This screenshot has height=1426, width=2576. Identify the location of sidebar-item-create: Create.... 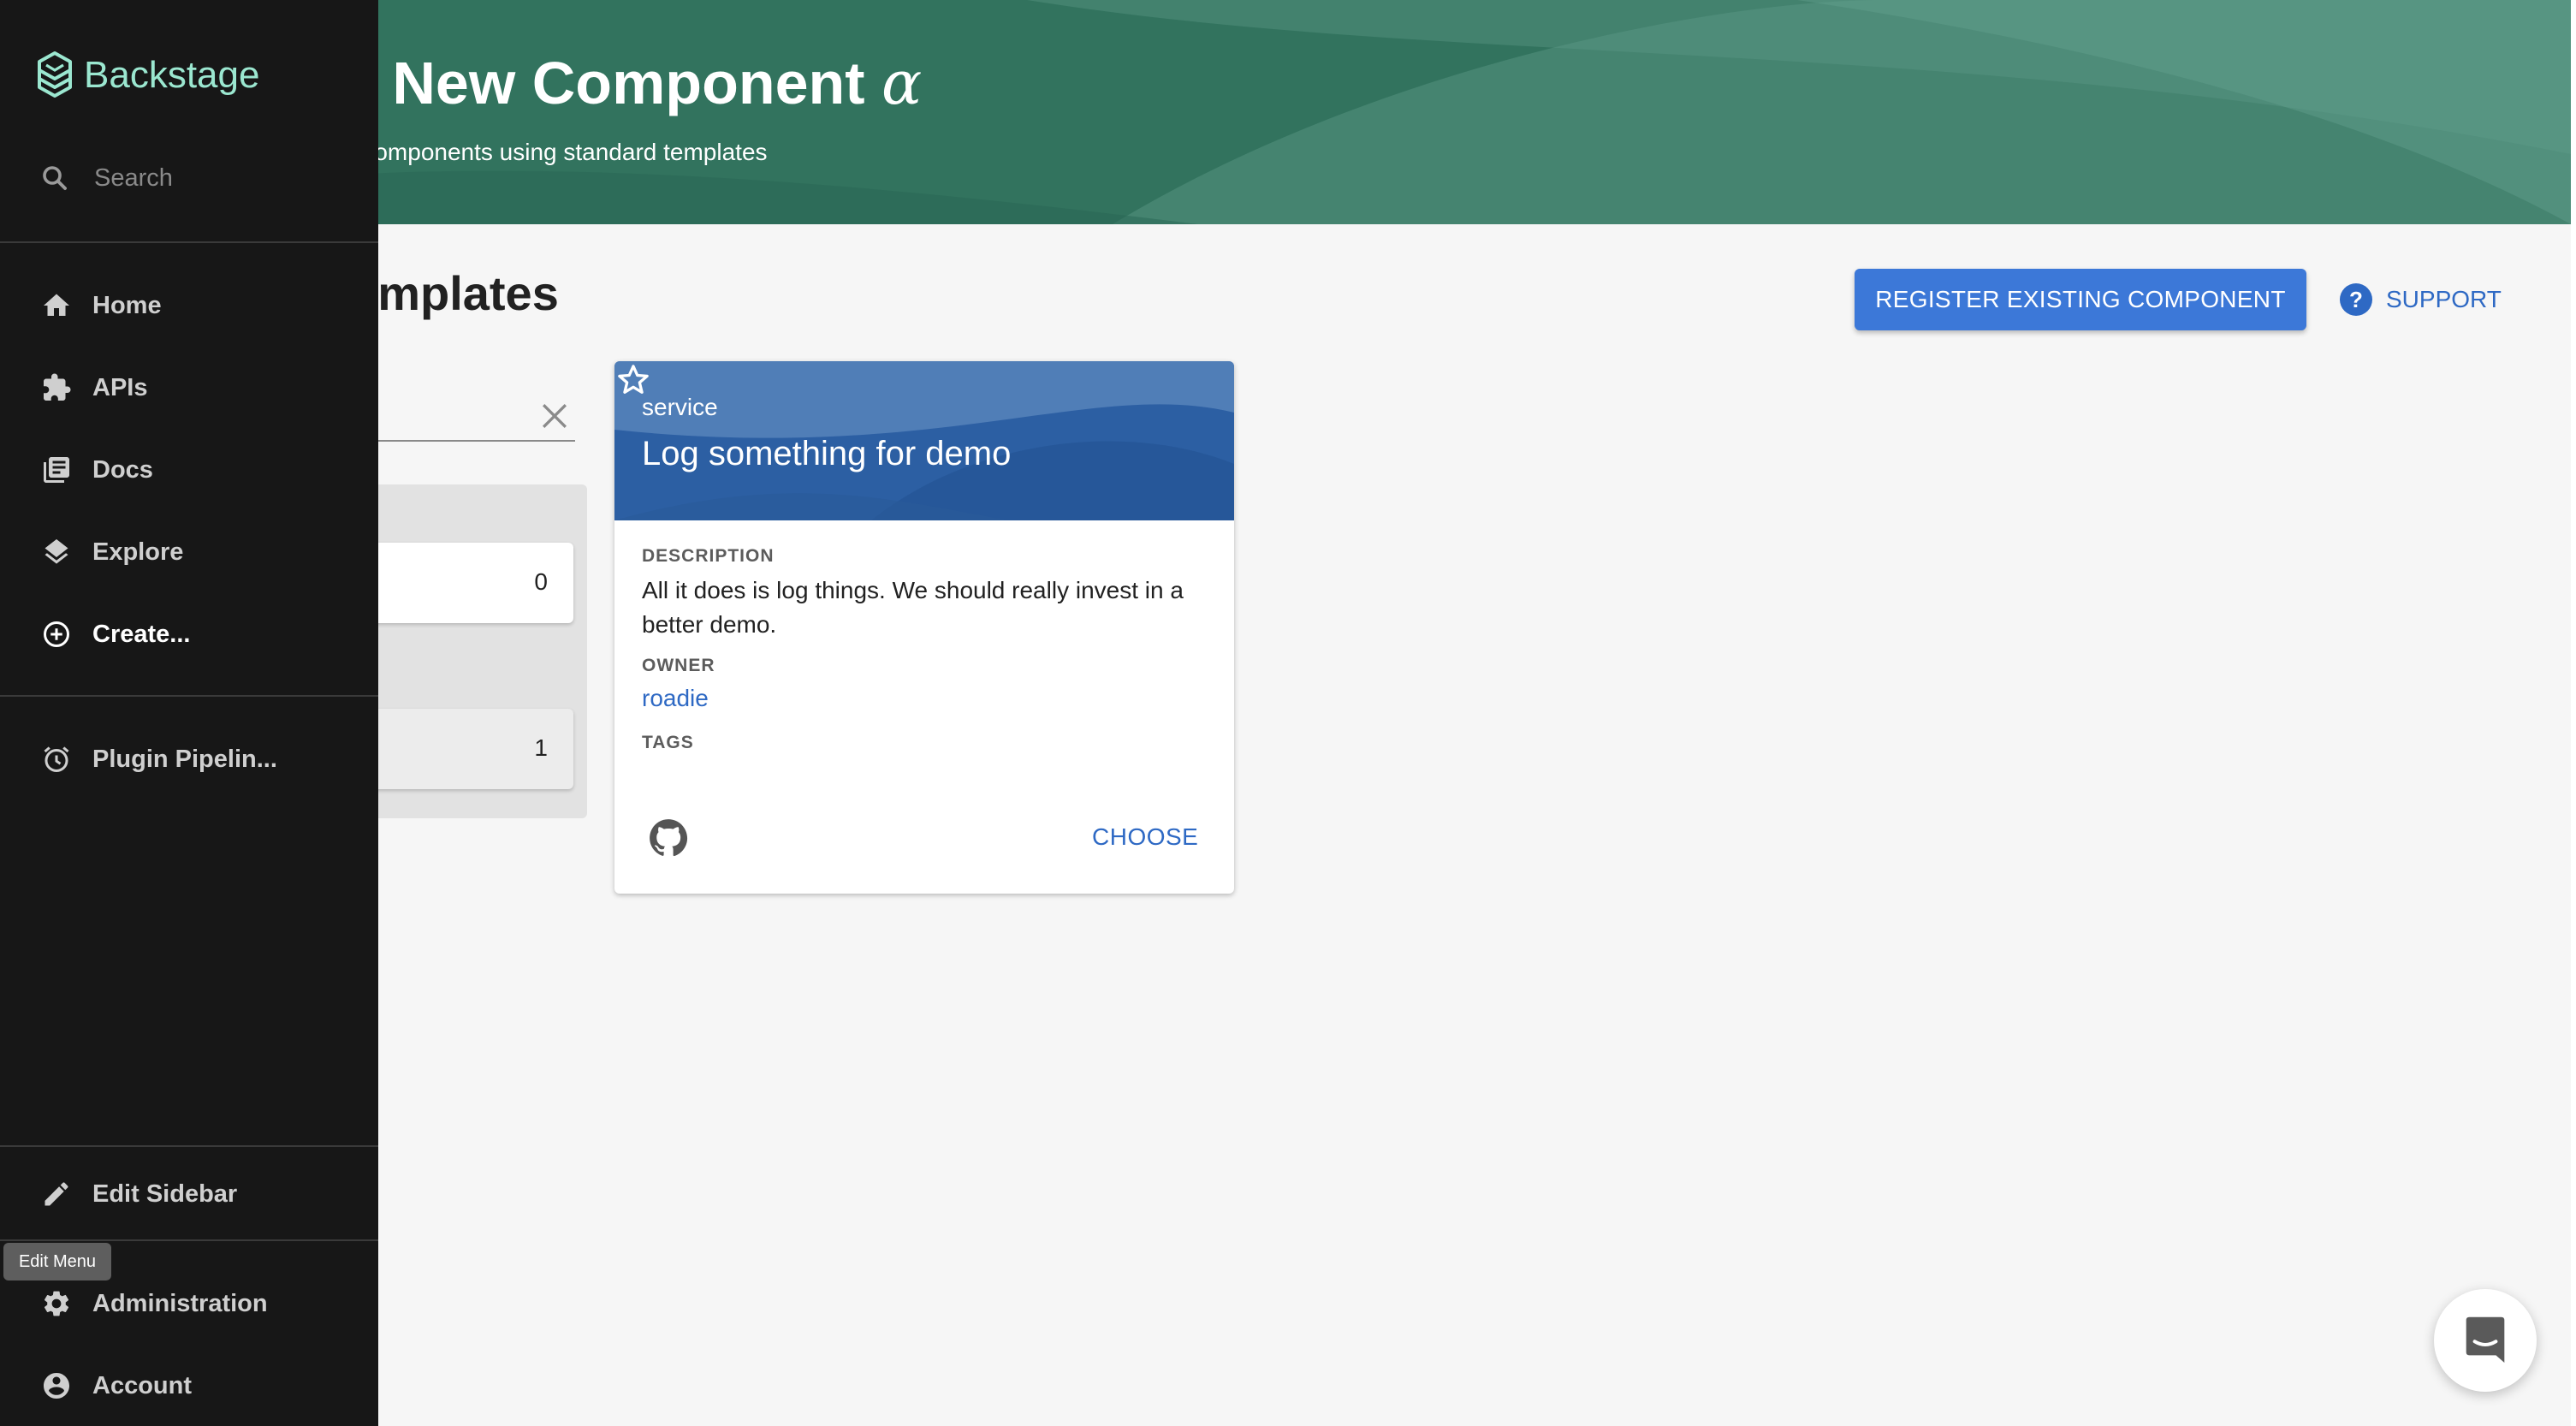
(114, 634).